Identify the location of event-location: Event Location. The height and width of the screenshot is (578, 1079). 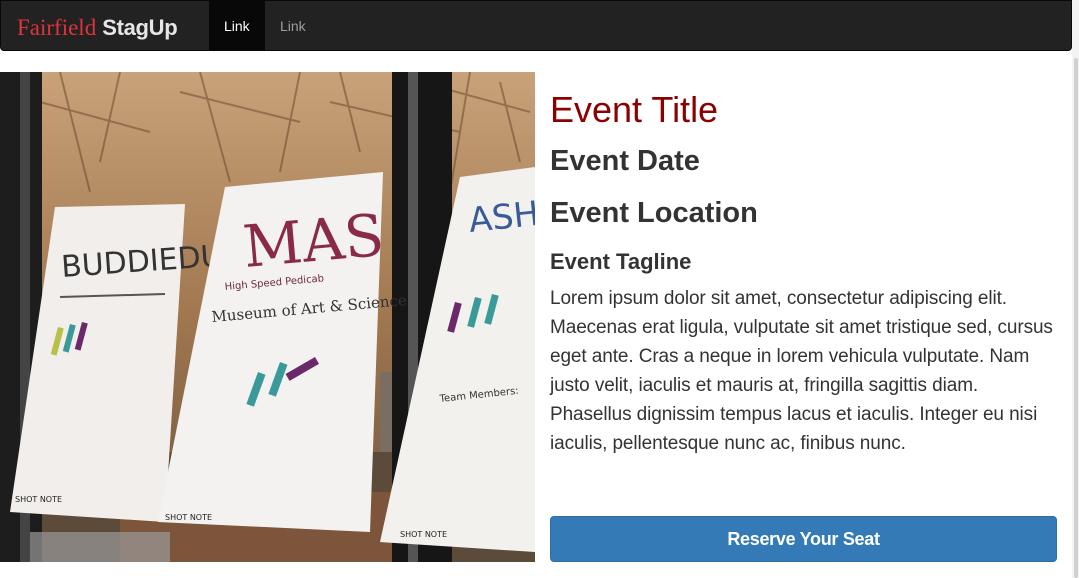
(654, 213).